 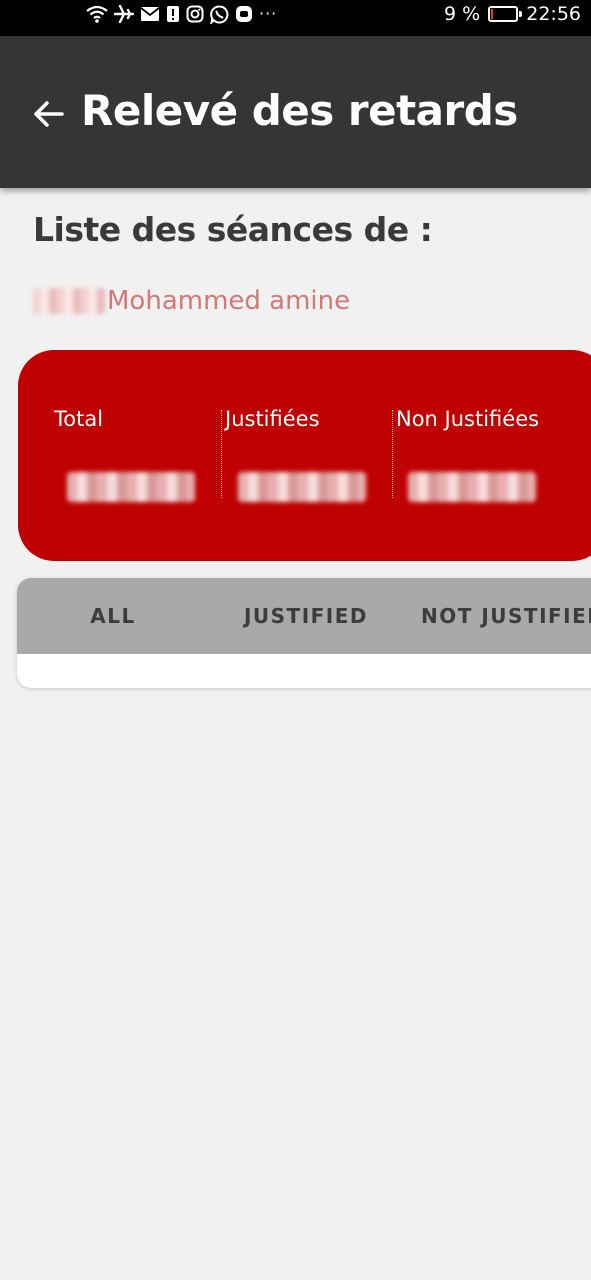 What do you see at coordinates (468, 419) in the screenshot?
I see `stat-non-justified-label: Non Justifiées` at bounding box center [468, 419].